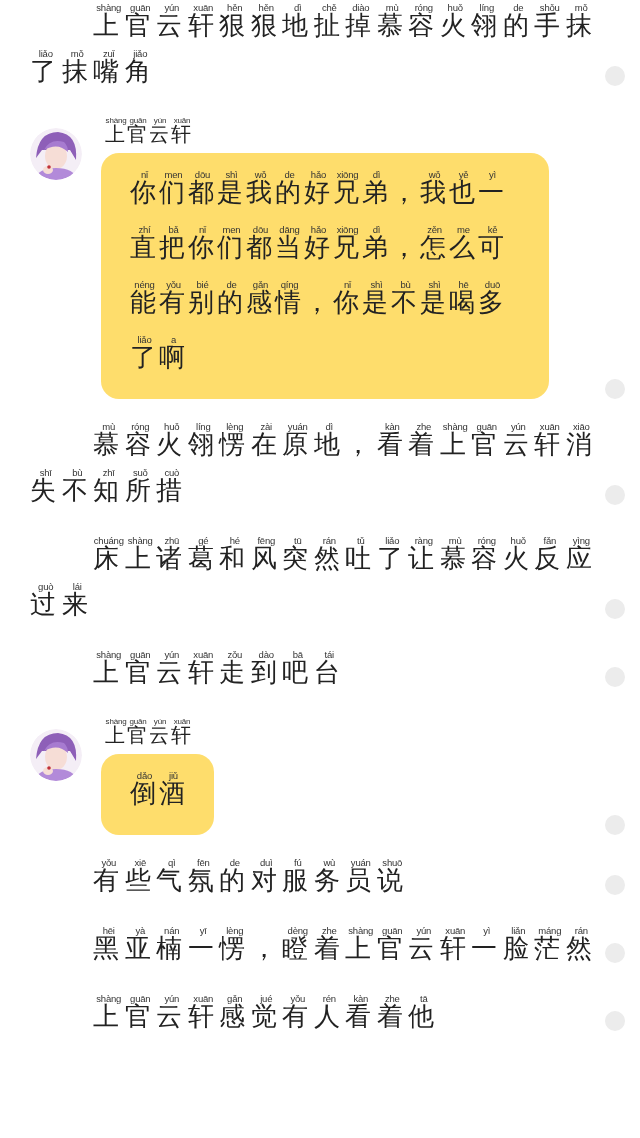 The width and height of the screenshot is (640, 1138). What do you see at coordinates (219, 669) in the screenshot?
I see `narration-text: 上 shàng 官 guān 云 yún 轩 xuān 走 zǒu 到 dào 吧 bā 台 tái` at bounding box center [219, 669].